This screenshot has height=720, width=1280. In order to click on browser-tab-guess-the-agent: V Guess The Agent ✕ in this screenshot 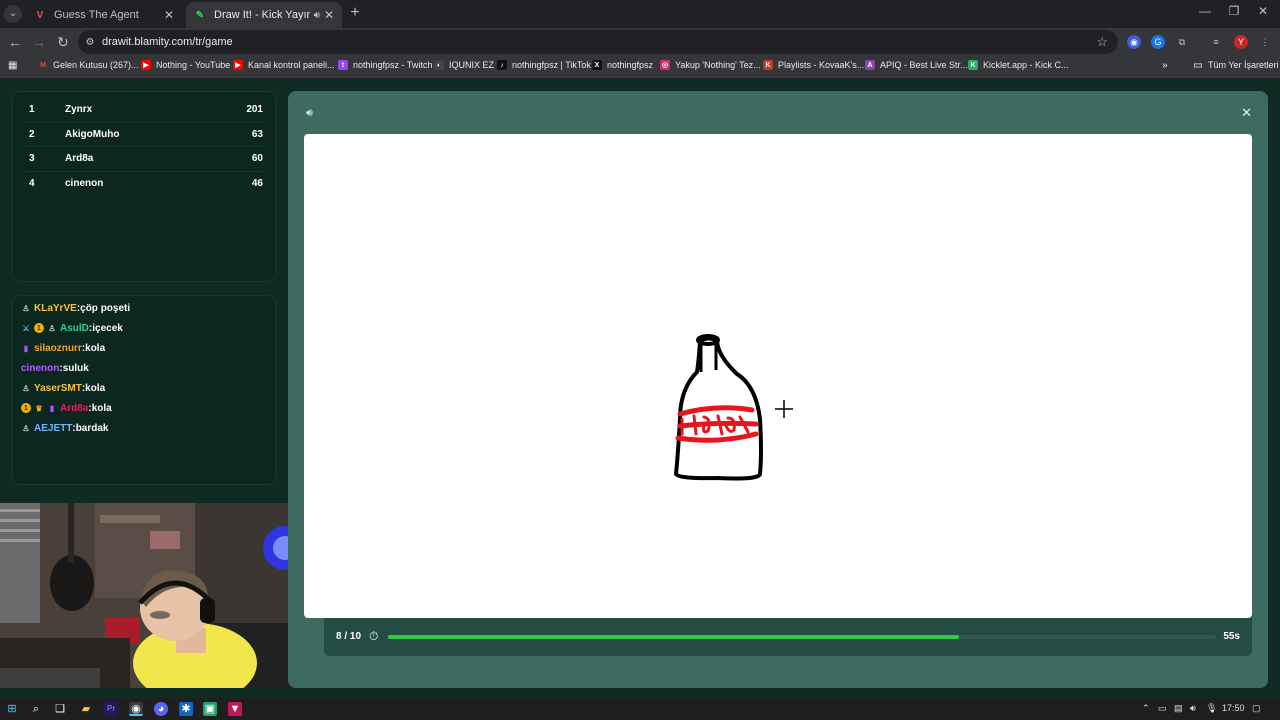, I will do `click(104, 15)`.